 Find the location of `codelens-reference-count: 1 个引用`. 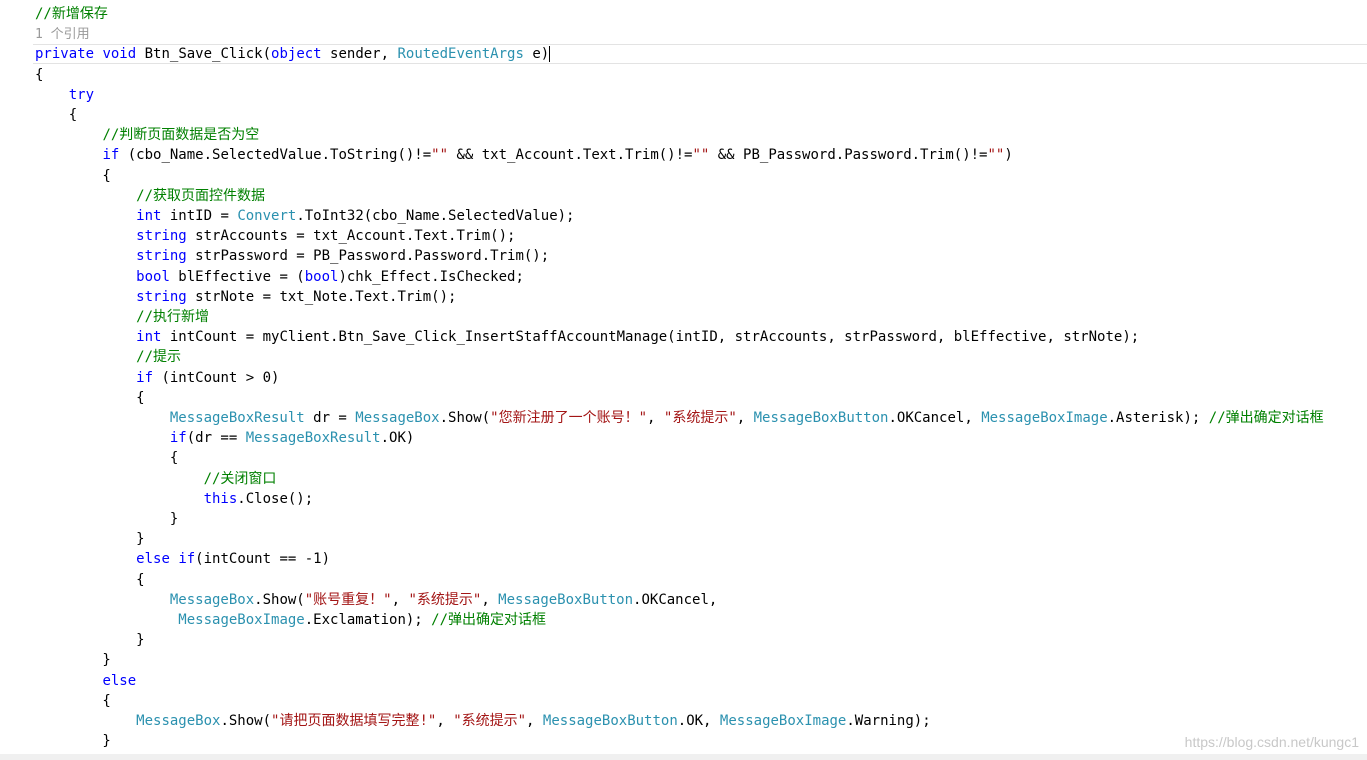

codelens-reference-count: 1 个引用 is located at coordinates (62, 34).